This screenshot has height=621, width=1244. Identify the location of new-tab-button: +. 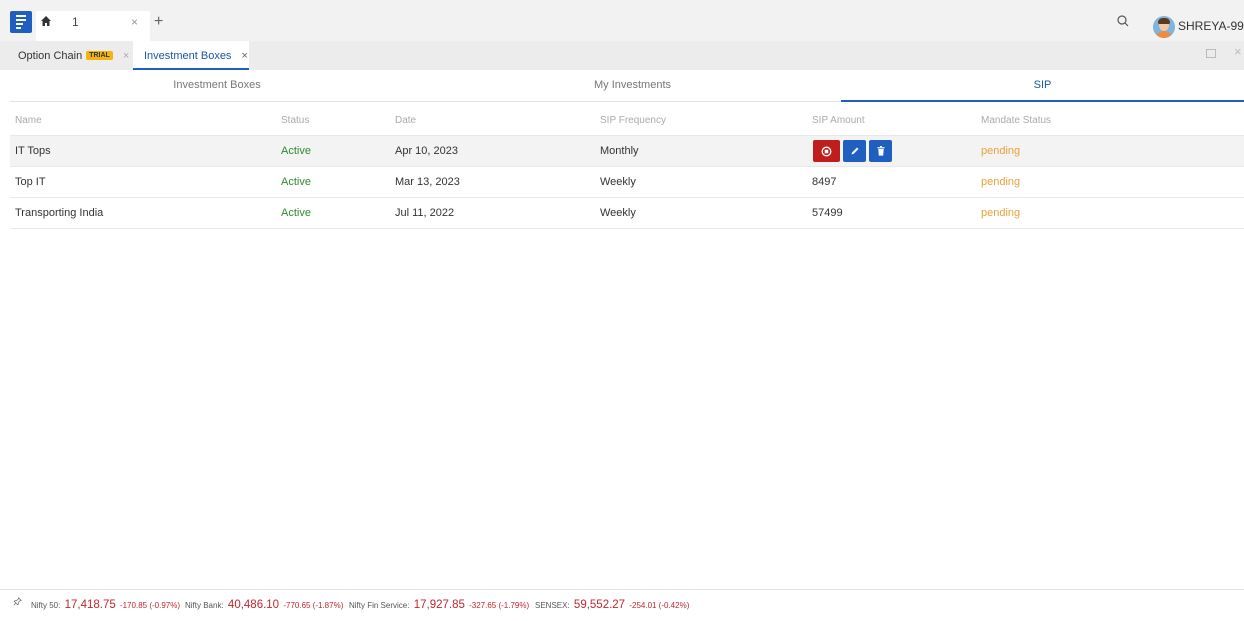
(158, 22).